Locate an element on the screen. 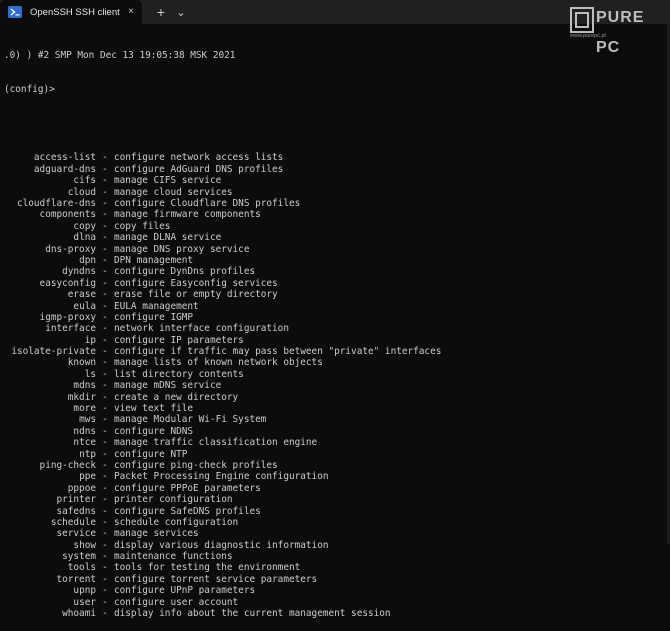  command-description: configure torrent service parameters is located at coordinates (216, 579).